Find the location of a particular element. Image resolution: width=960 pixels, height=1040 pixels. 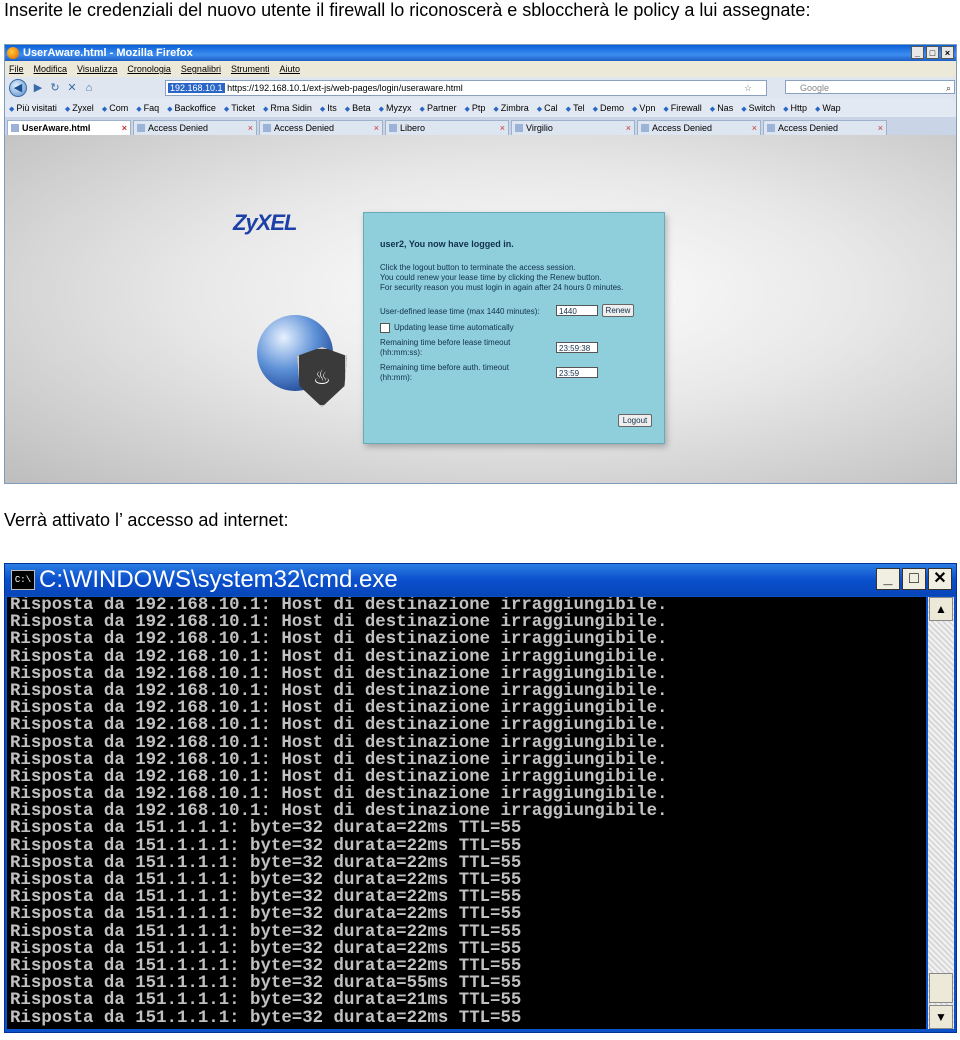

bookmark-item: Zyxel is located at coordinates (79, 108).